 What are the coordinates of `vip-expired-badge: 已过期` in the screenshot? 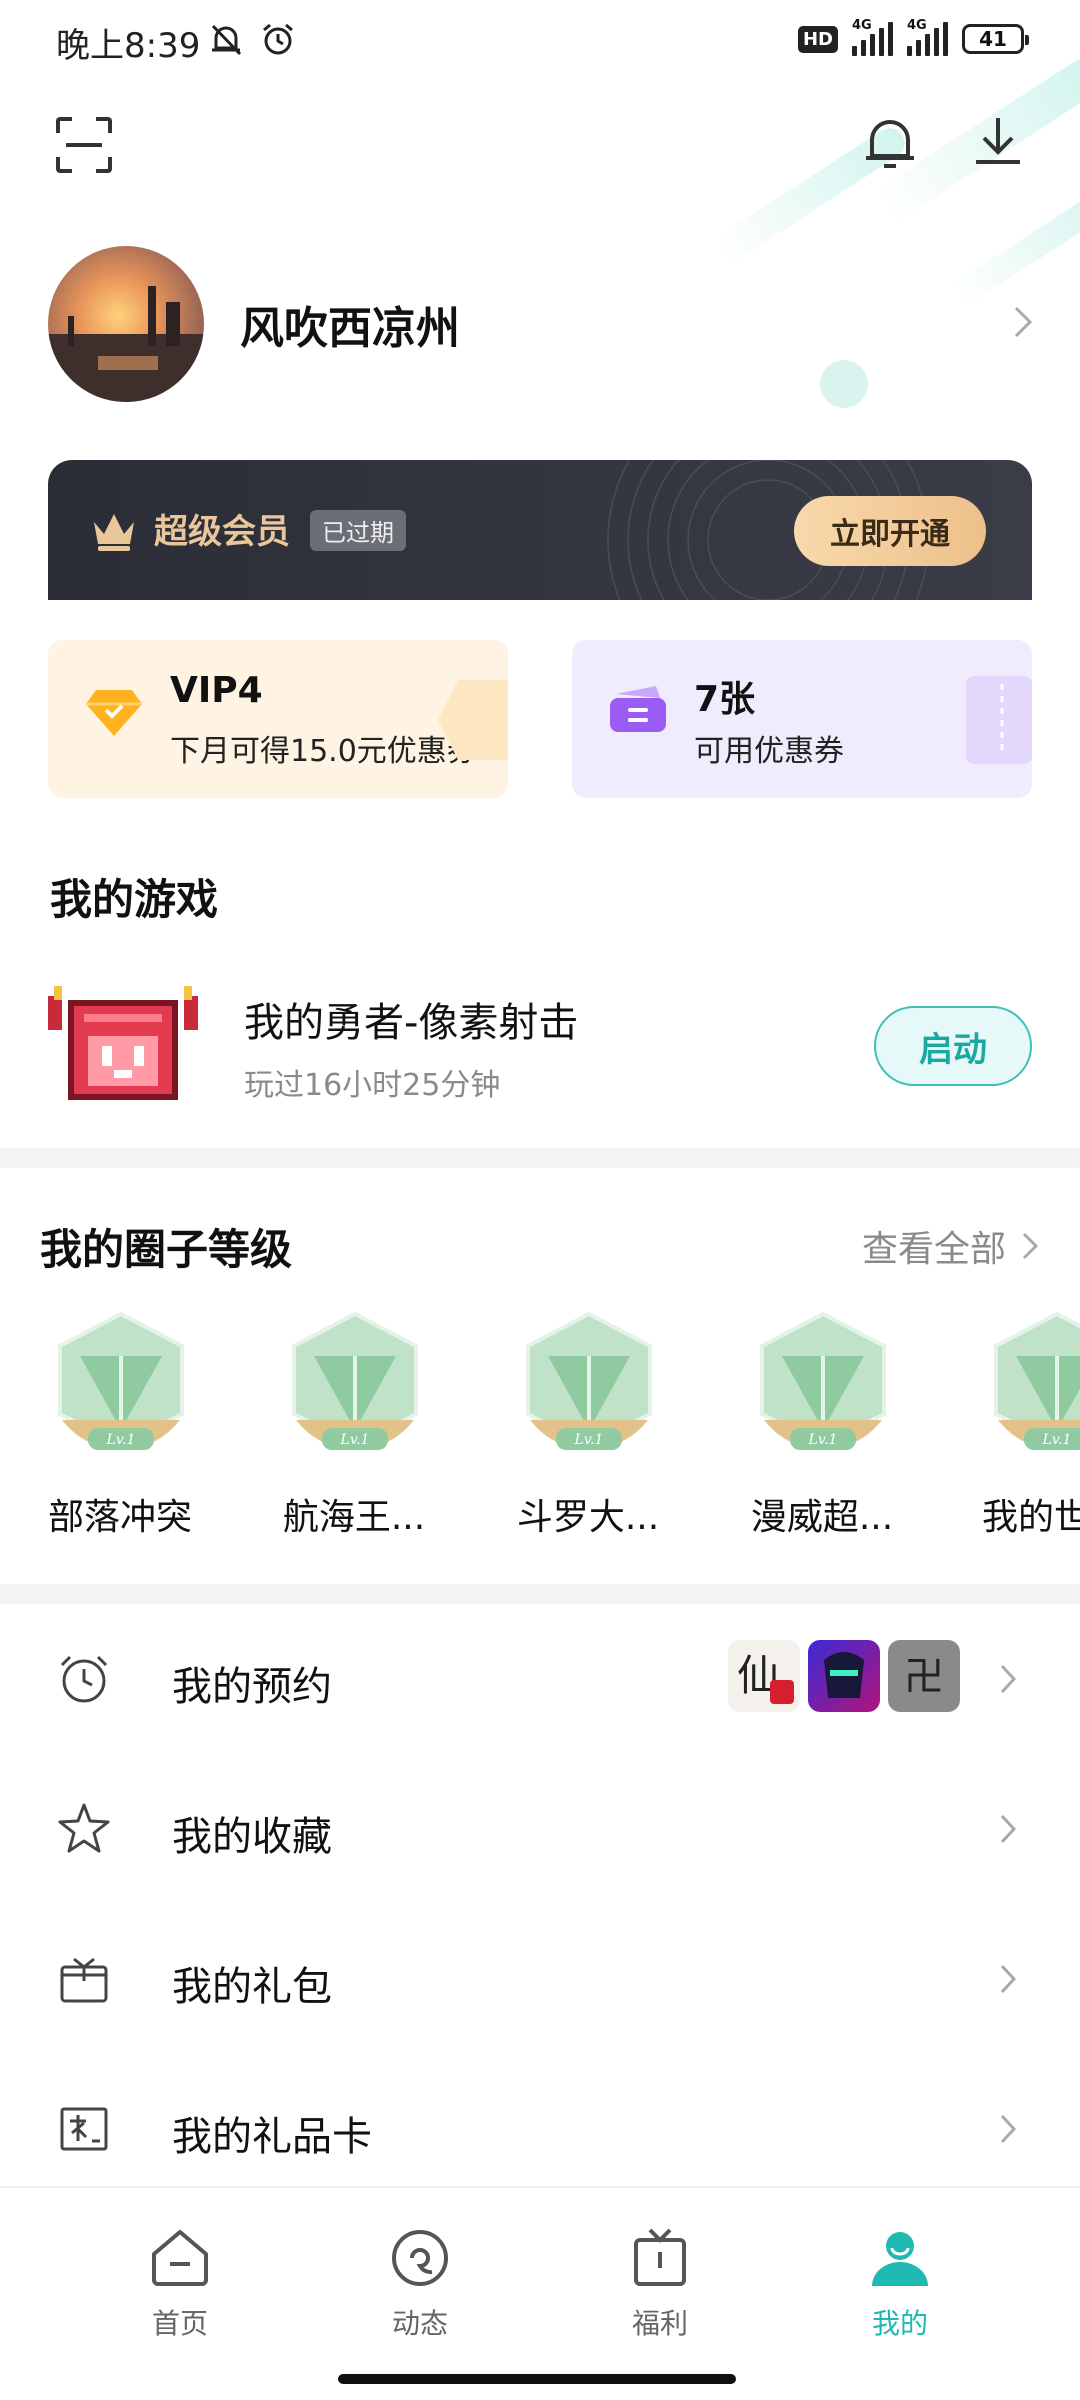 It's located at (358, 530).